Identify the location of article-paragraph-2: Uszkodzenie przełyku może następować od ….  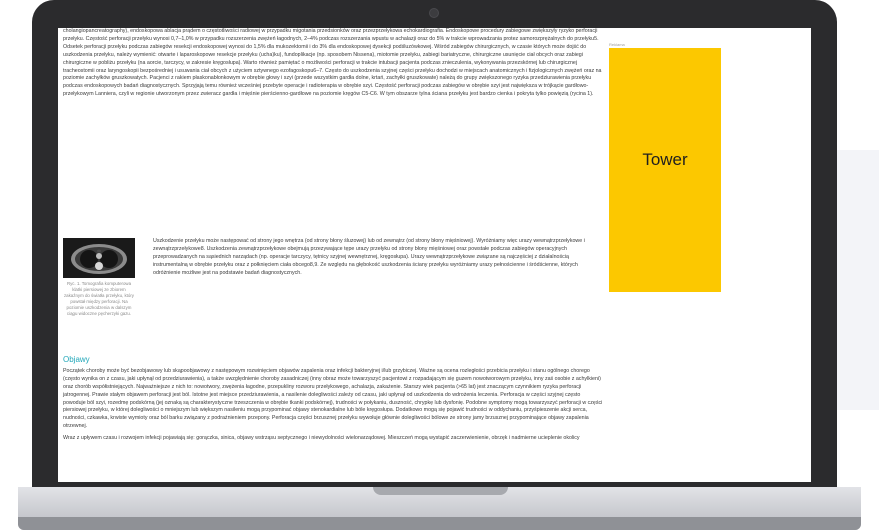
(369, 257).